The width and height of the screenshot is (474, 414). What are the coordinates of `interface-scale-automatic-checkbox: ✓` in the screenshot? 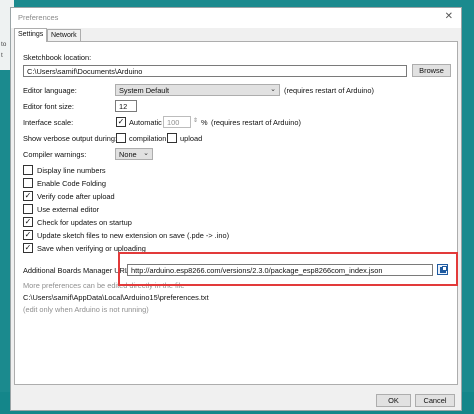 It's located at (121, 122).